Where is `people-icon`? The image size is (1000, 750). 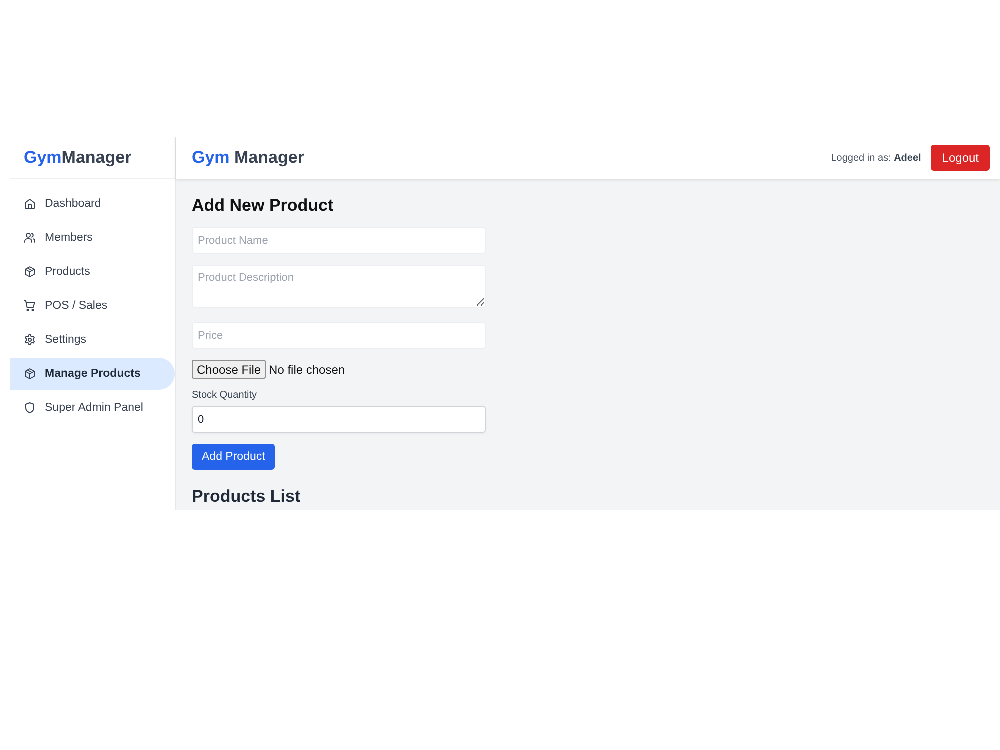
people-icon is located at coordinates (30, 238).